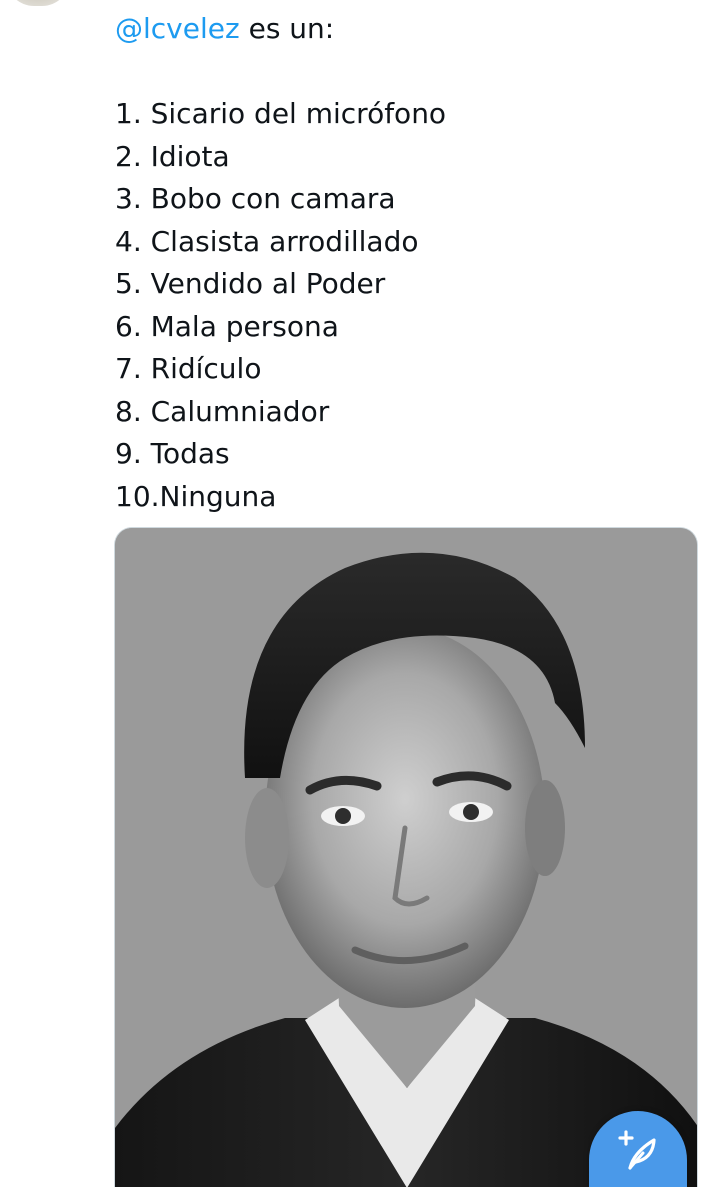  Describe the element at coordinates (227, 326) in the screenshot. I see `list-item: 6. Mala persona` at that location.